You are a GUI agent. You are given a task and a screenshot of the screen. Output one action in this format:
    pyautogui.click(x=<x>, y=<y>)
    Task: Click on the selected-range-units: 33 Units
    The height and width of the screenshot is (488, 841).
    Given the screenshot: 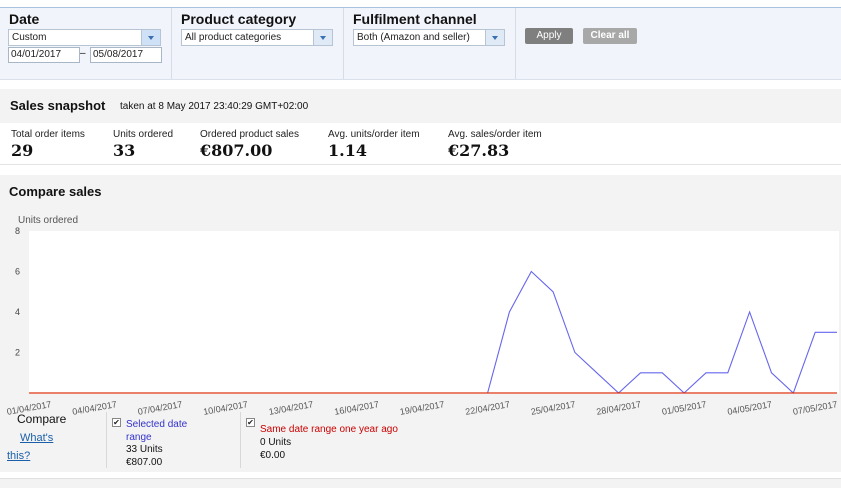 What is the action you would take?
    pyautogui.click(x=144, y=449)
    